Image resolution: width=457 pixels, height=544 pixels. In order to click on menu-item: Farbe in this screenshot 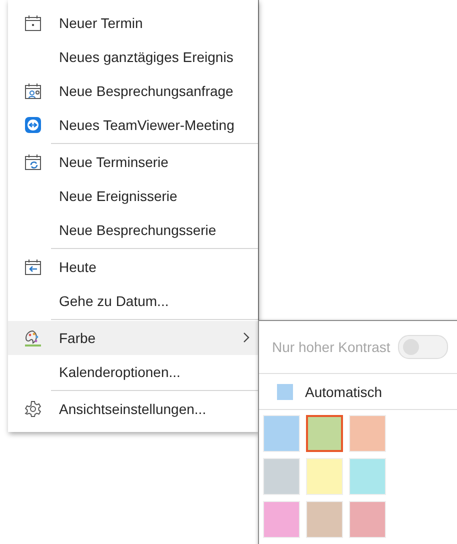, I will do `click(133, 338)`.